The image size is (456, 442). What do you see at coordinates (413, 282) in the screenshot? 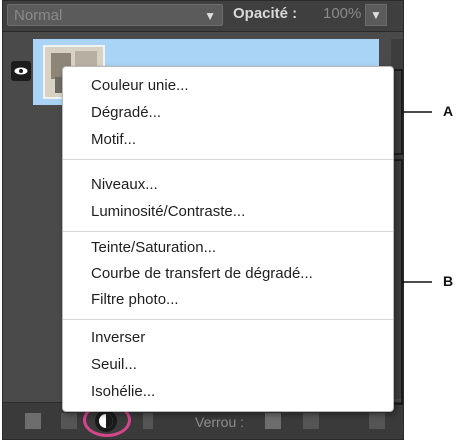
I see `bracket-b` at bounding box center [413, 282].